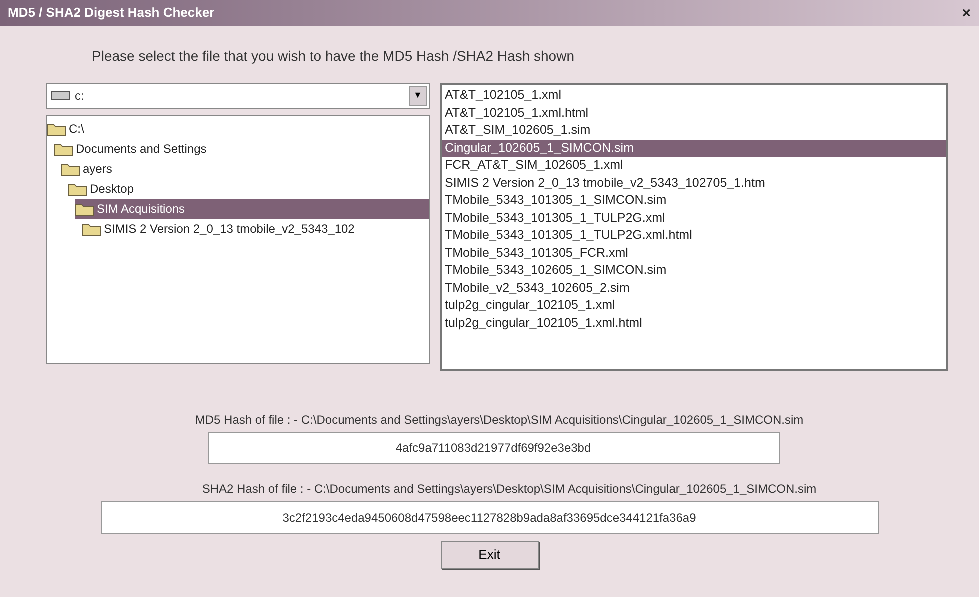  I want to click on window-title: MD5 / SHA2 Digest Hash Checker, so click(111, 13).